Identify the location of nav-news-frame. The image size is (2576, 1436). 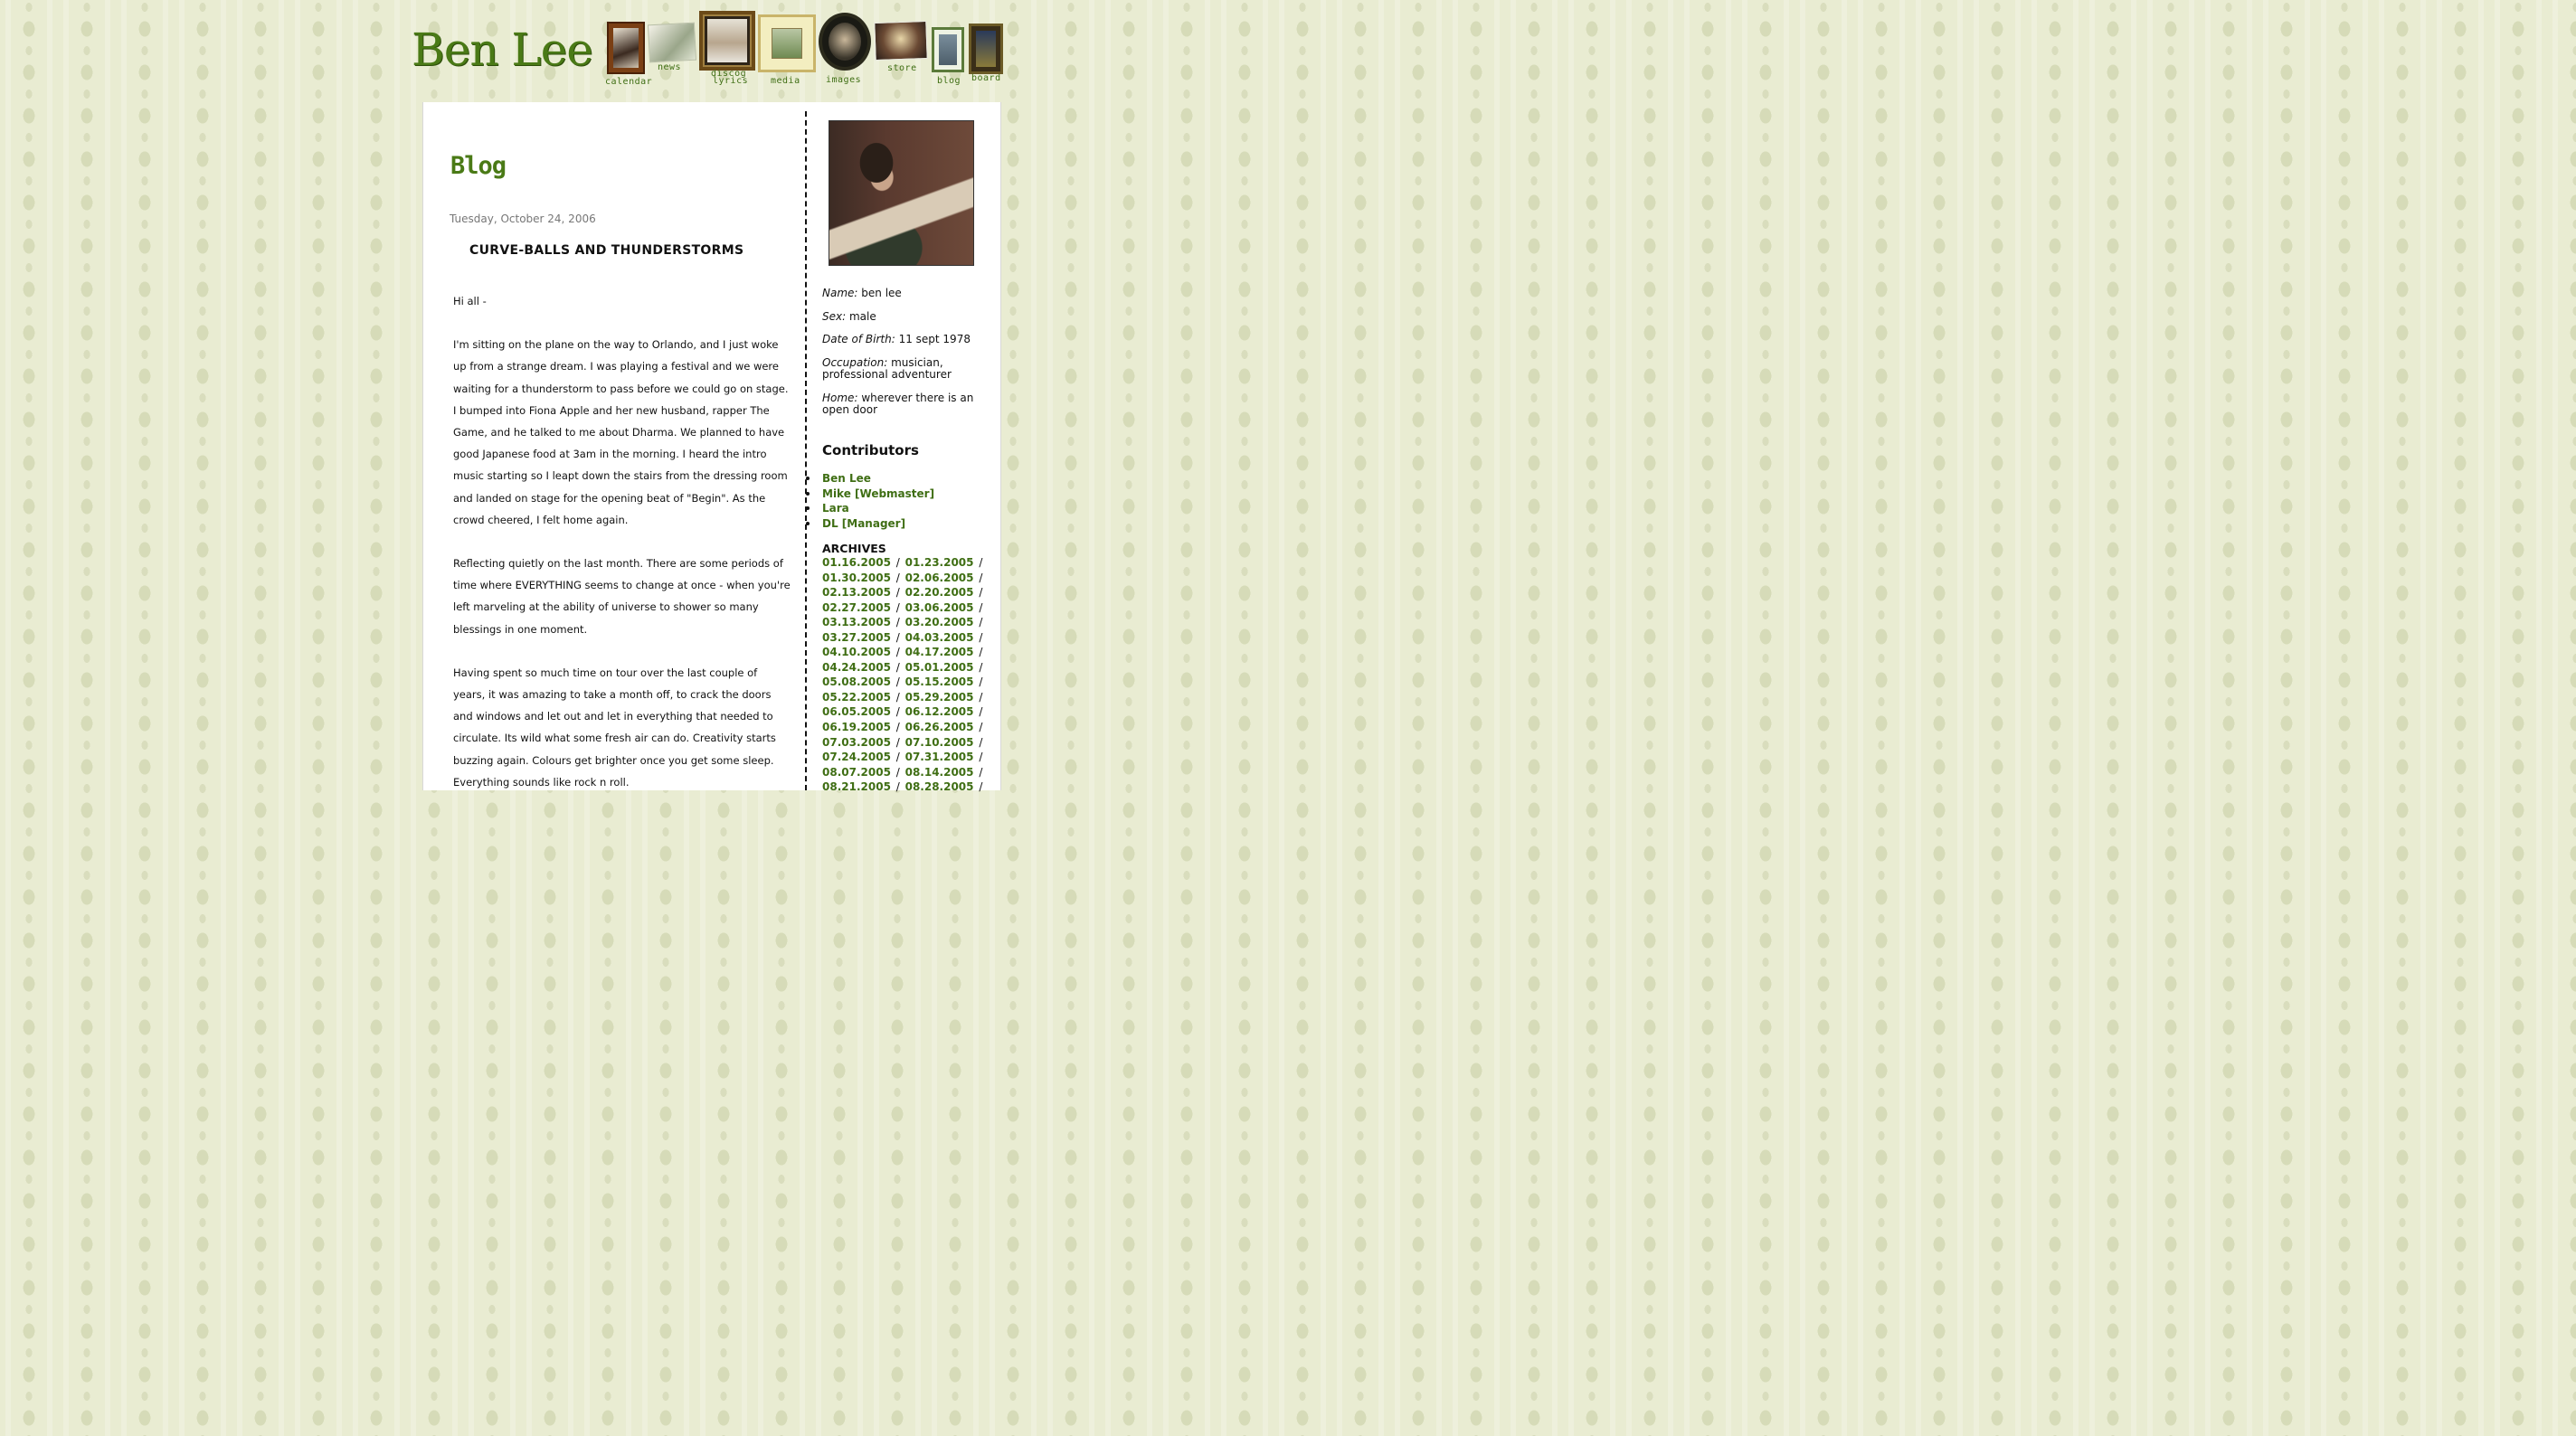
(672, 42).